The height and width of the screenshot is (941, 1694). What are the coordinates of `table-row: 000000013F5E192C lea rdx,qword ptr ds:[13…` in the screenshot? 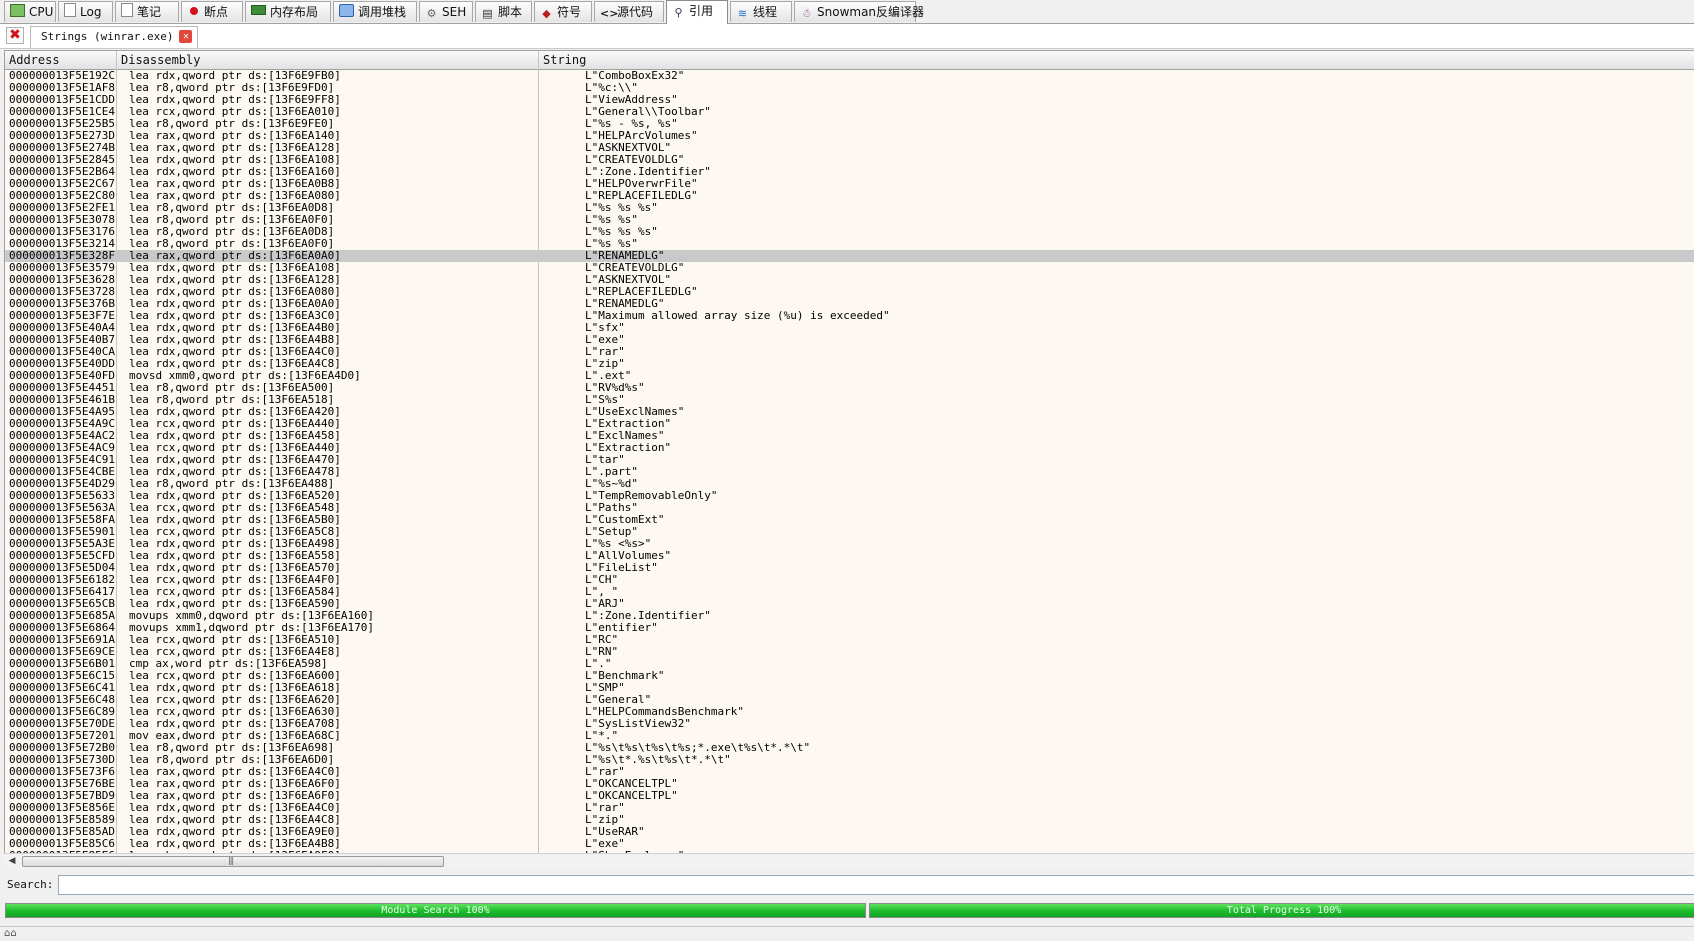 It's located at (849, 76).